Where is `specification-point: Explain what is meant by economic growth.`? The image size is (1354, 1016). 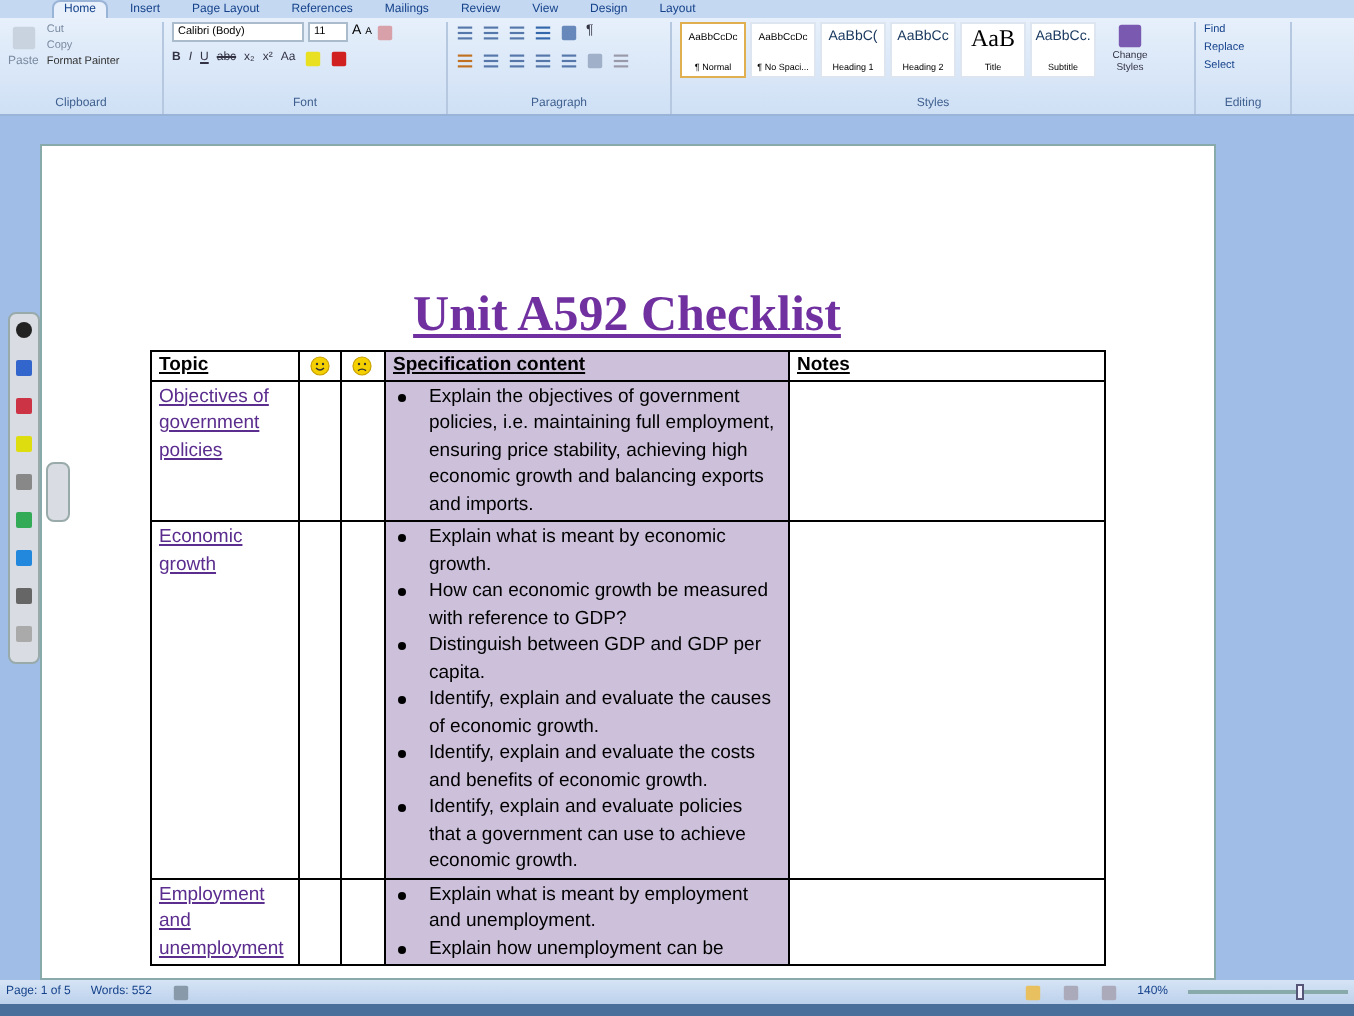
specification-point: Explain what is meant by economic growth. is located at coordinates (578, 551).